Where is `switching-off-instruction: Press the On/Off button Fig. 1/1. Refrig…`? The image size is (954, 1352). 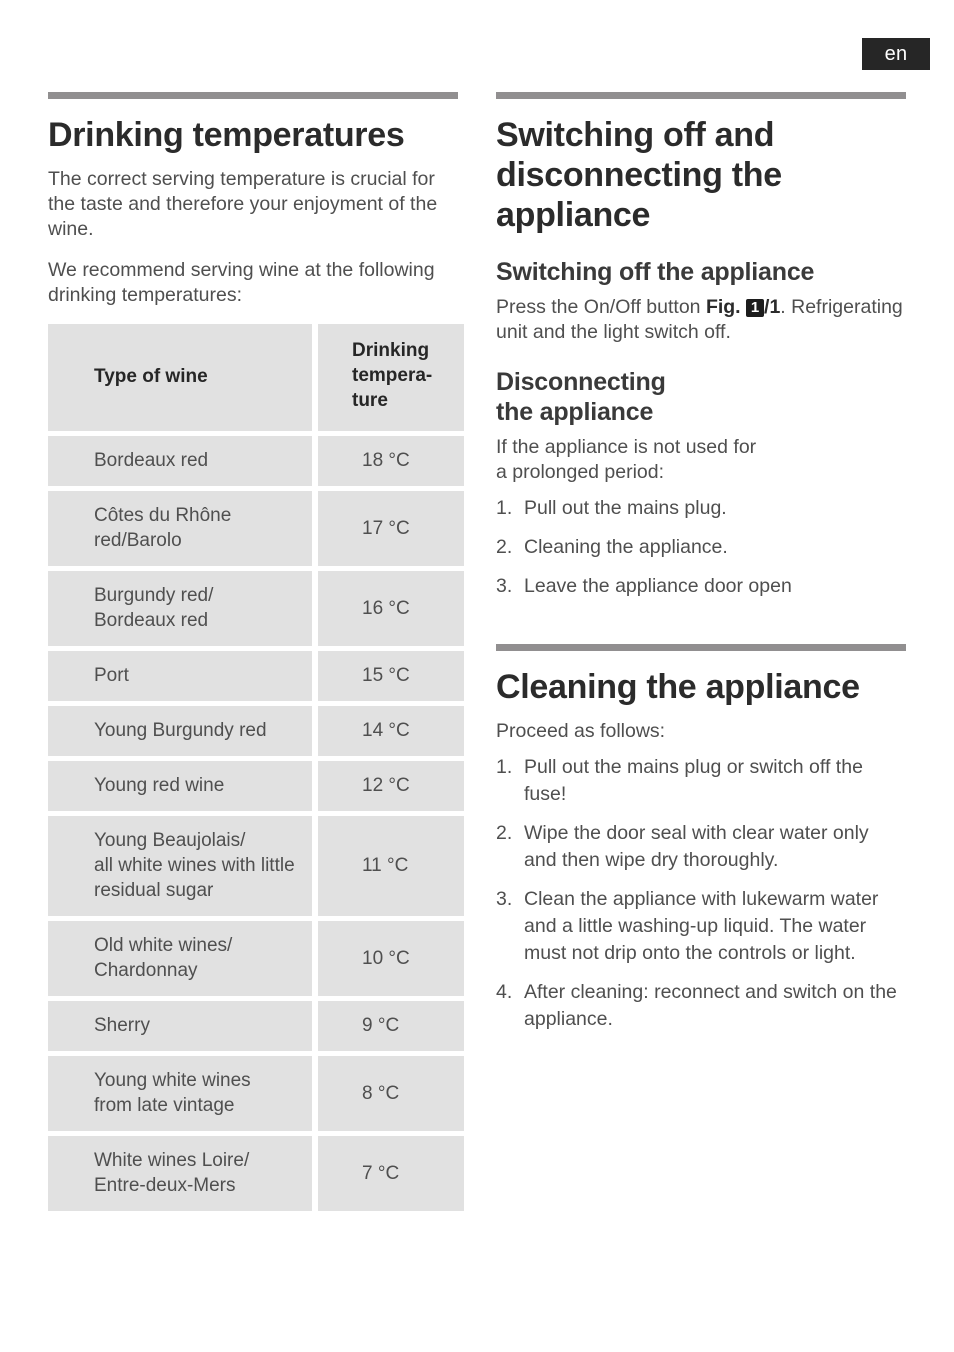
switching-off-instruction: Press the On/Off button Fig. 1/1. Refrig… is located at coordinates (701, 320).